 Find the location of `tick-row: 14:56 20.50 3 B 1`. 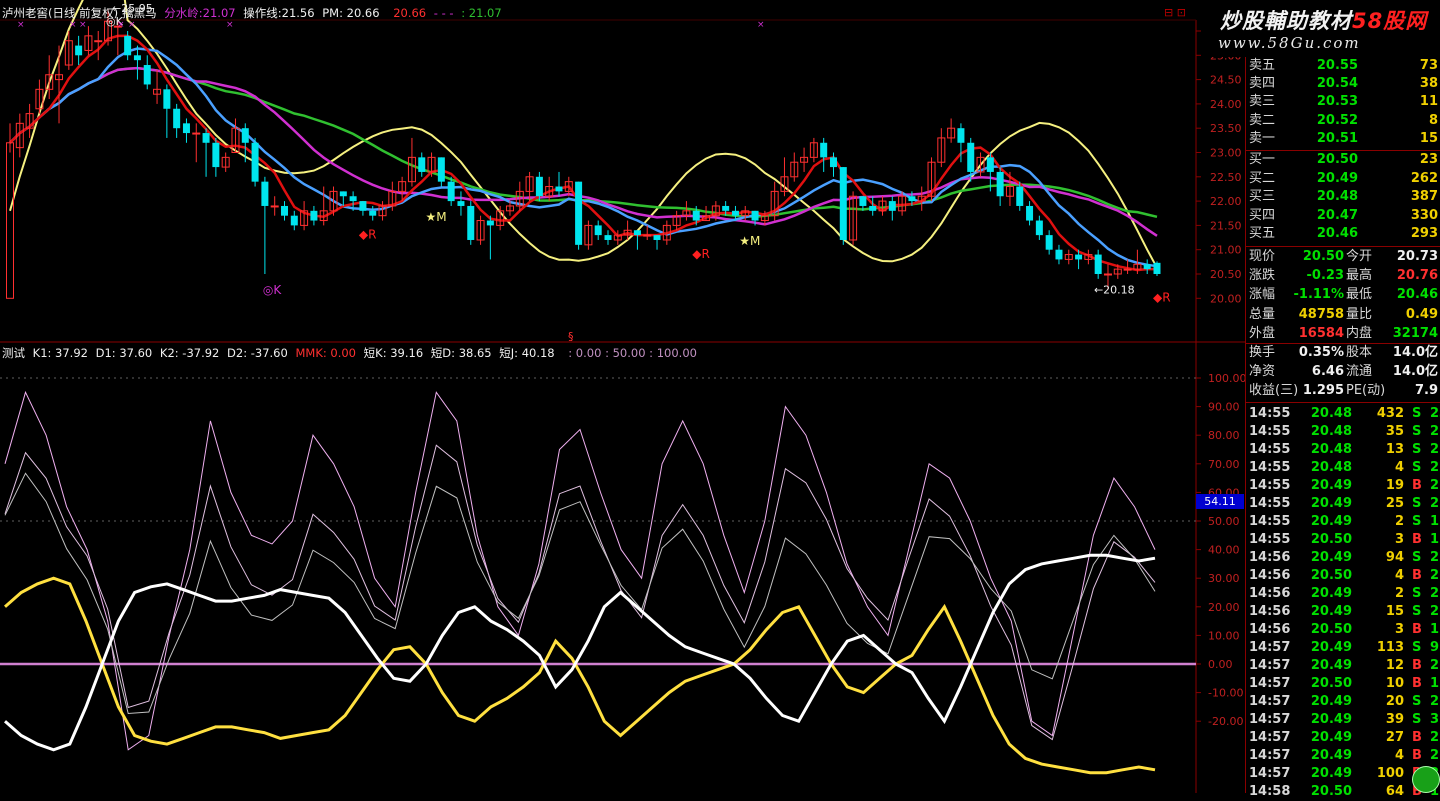

tick-row: 14:56 20.50 3 B 1 is located at coordinates (1343, 630).